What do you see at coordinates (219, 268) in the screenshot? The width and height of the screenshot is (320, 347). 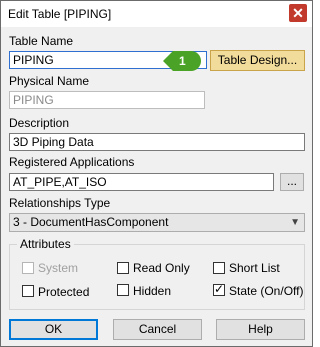 I see `short-list-checkbox` at bounding box center [219, 268].